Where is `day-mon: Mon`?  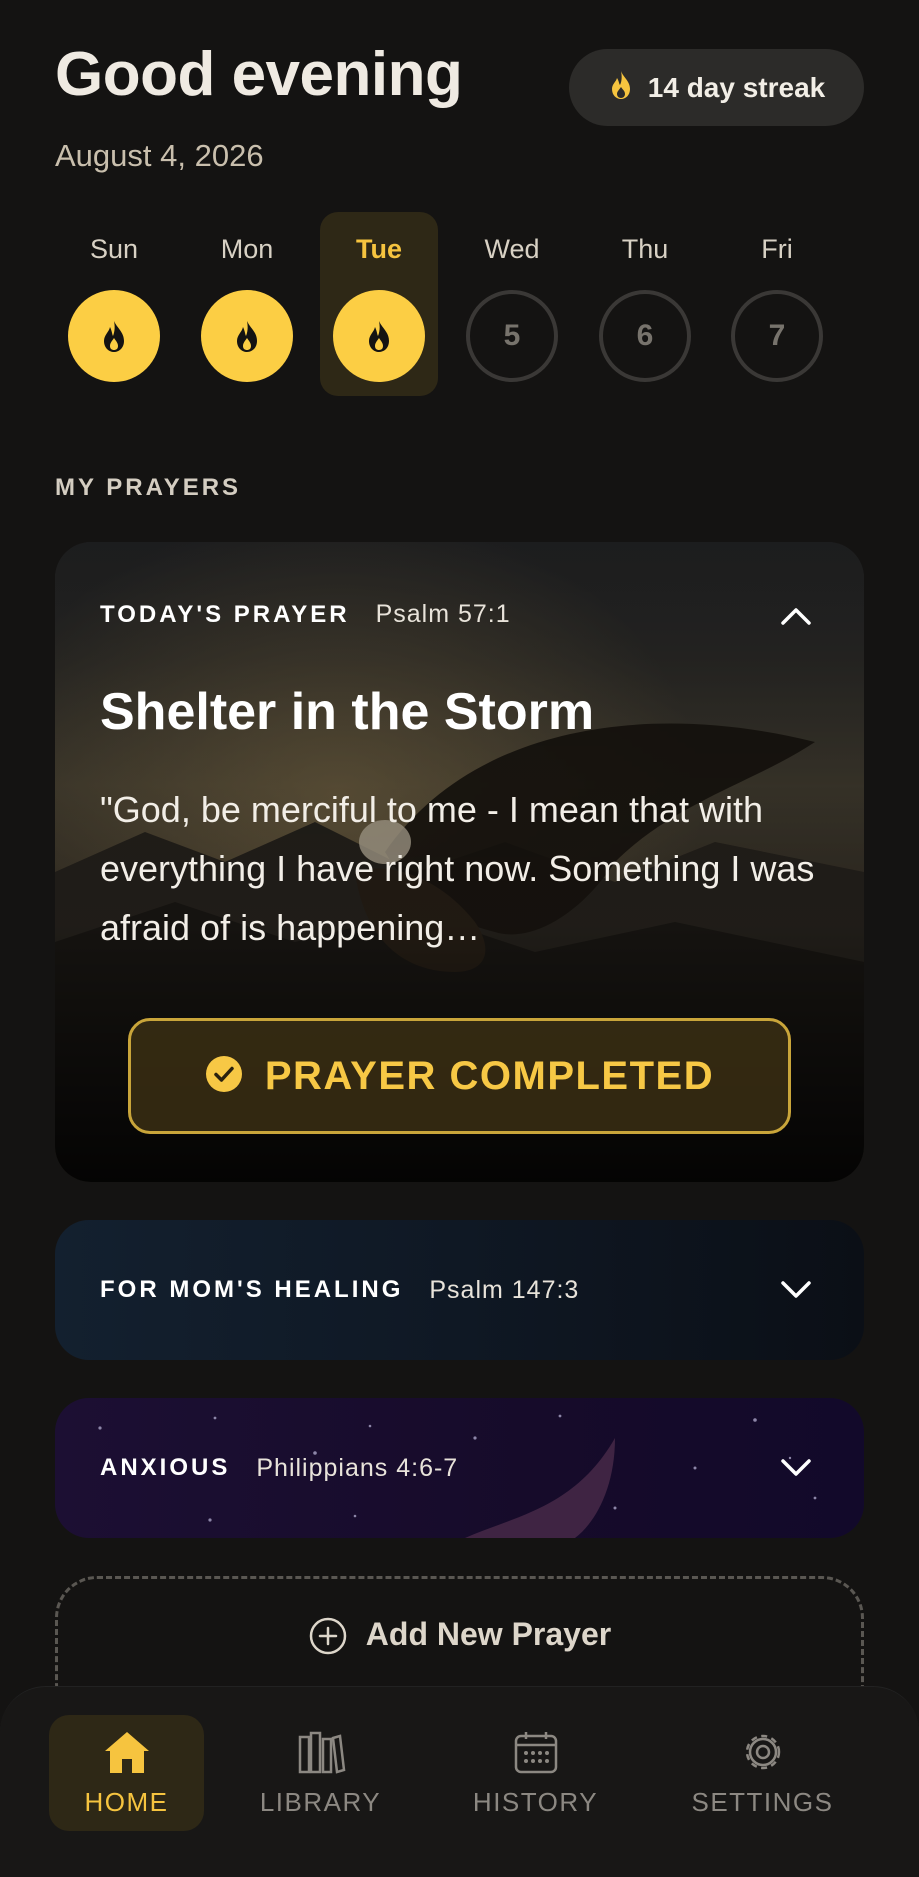 day-mon: Mon is located at coordinates (247, 304).